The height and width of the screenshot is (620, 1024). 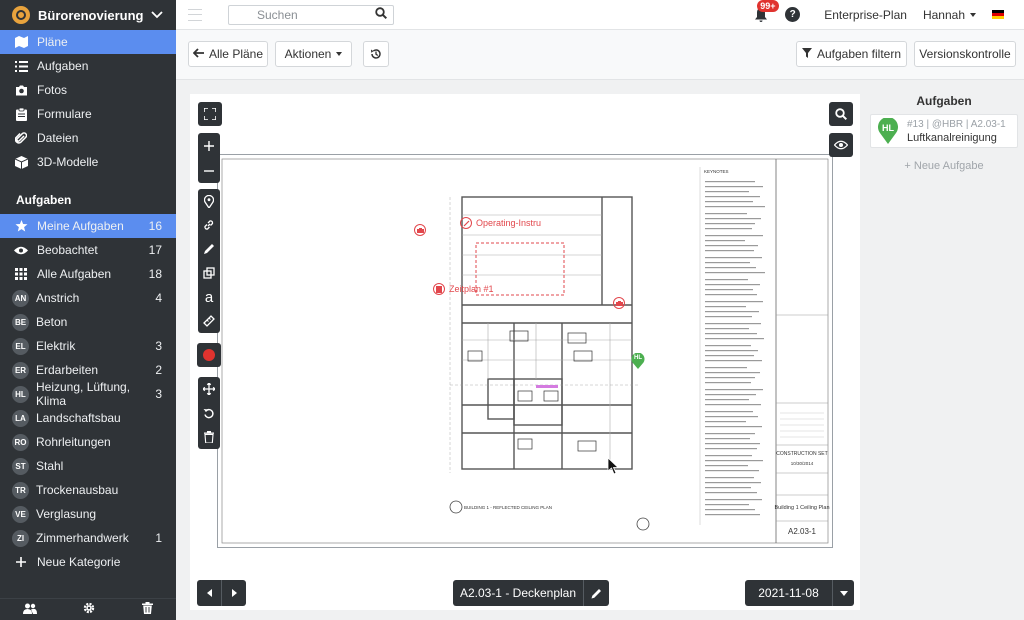 I want to click on sidebar-item-label: Aufgaben, so click(x=63, y=66).